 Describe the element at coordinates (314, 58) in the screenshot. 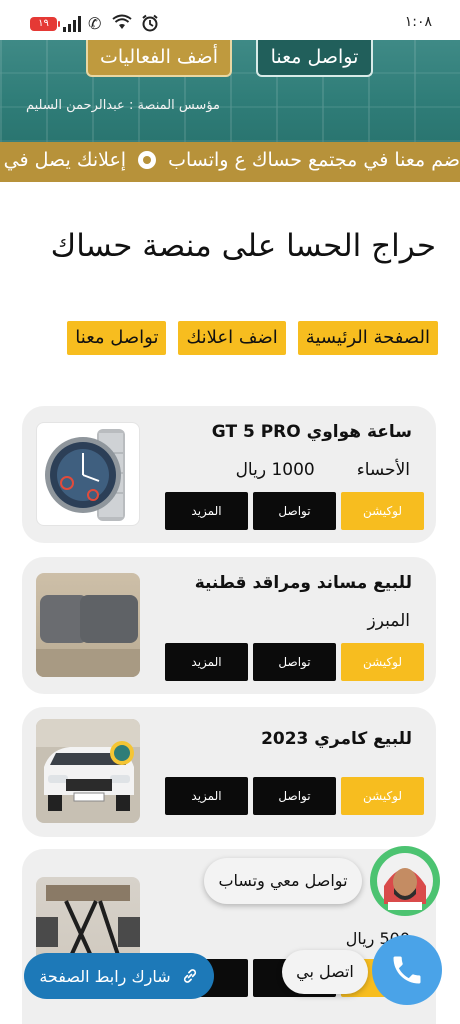

I see `hero-contact-button: تواصل معنا` at that location.